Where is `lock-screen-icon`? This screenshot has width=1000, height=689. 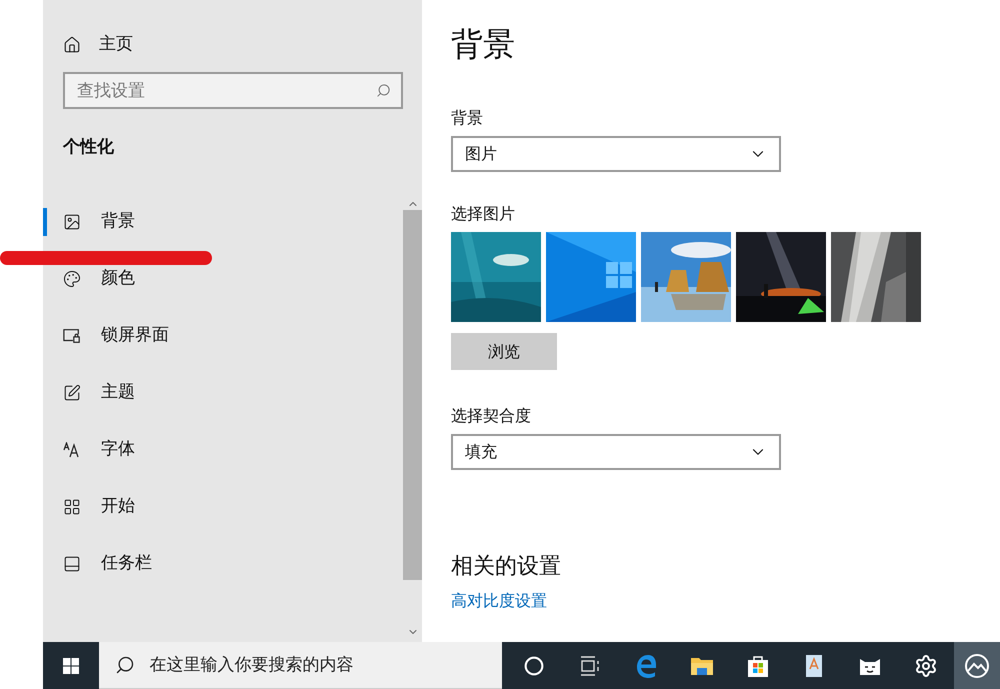
lock-screen-icon is located at coordinates (72, 335).